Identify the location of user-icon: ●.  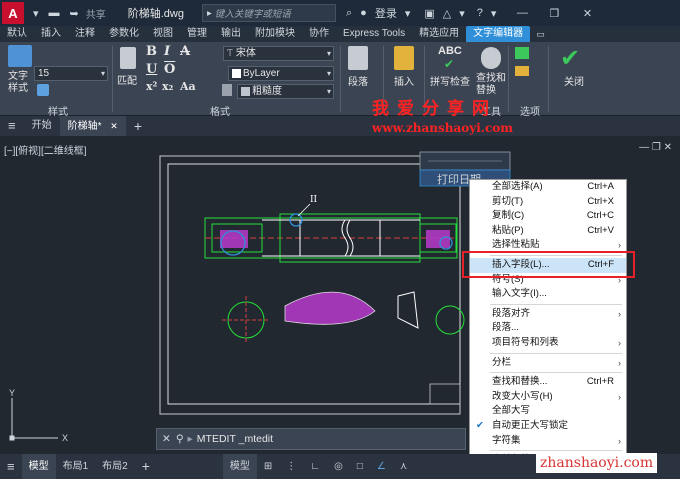
(363, 13).